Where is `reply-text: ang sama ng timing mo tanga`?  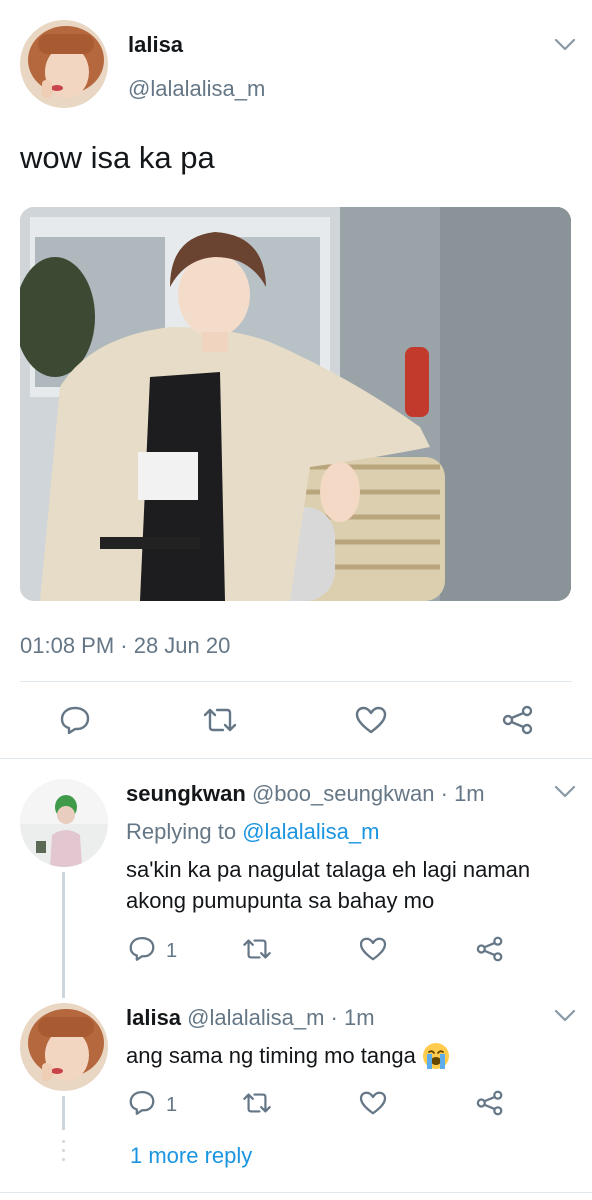
reply-text: ang sama ng timing mo tanga is located at coordinates (288, 1056).